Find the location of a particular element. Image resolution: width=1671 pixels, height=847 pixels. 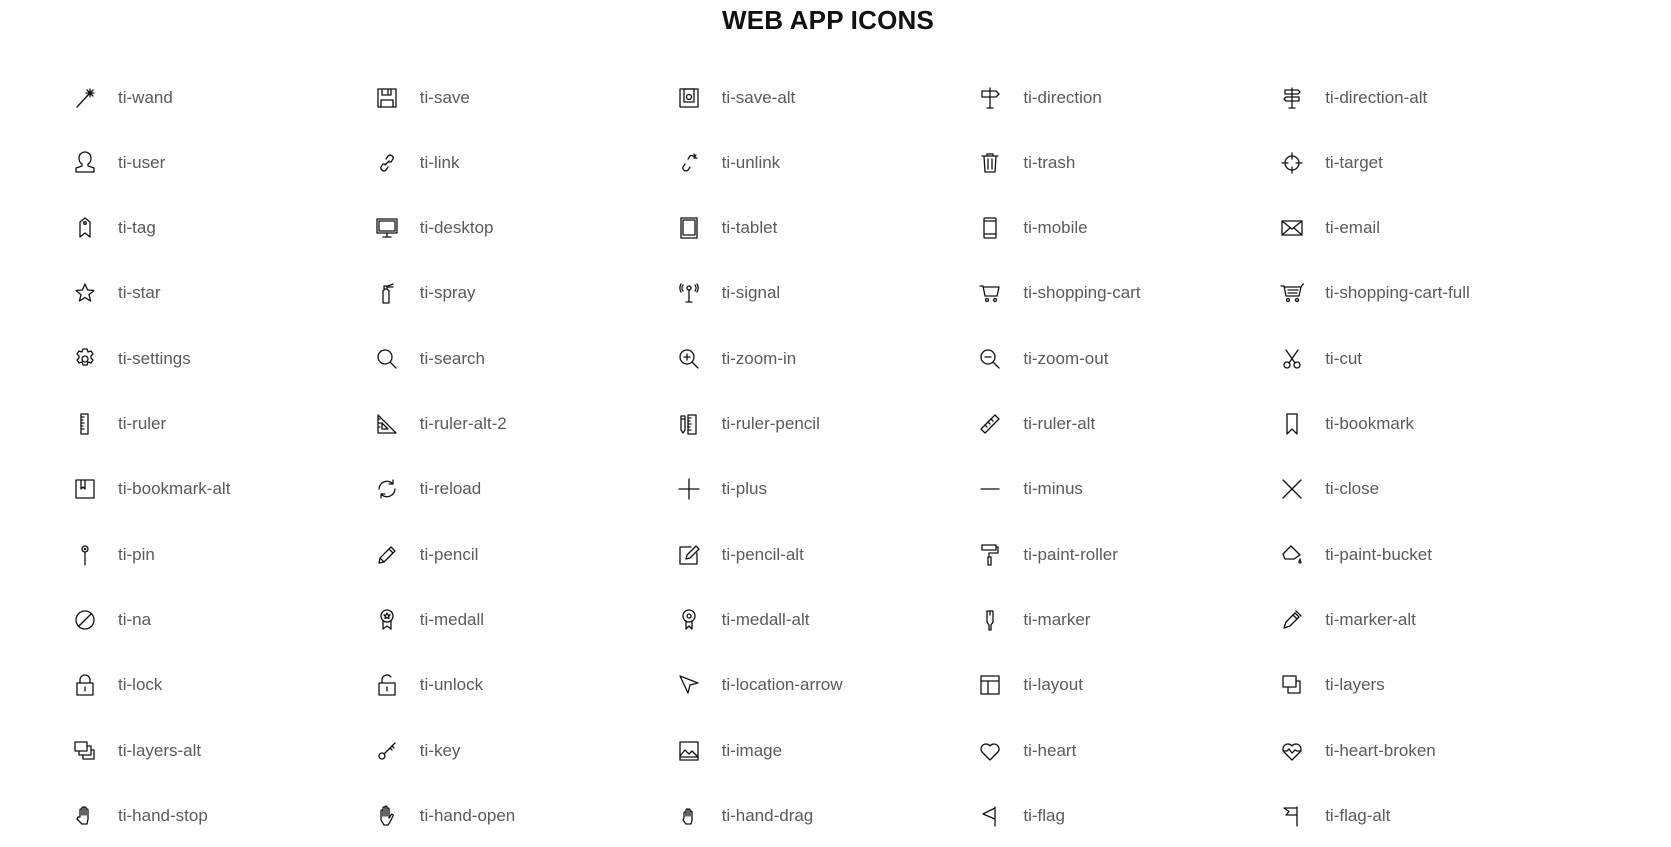

icon-item-ti-shopping-cart-full: ti-shopping-cart-full is located at coordinates (1429, 293).